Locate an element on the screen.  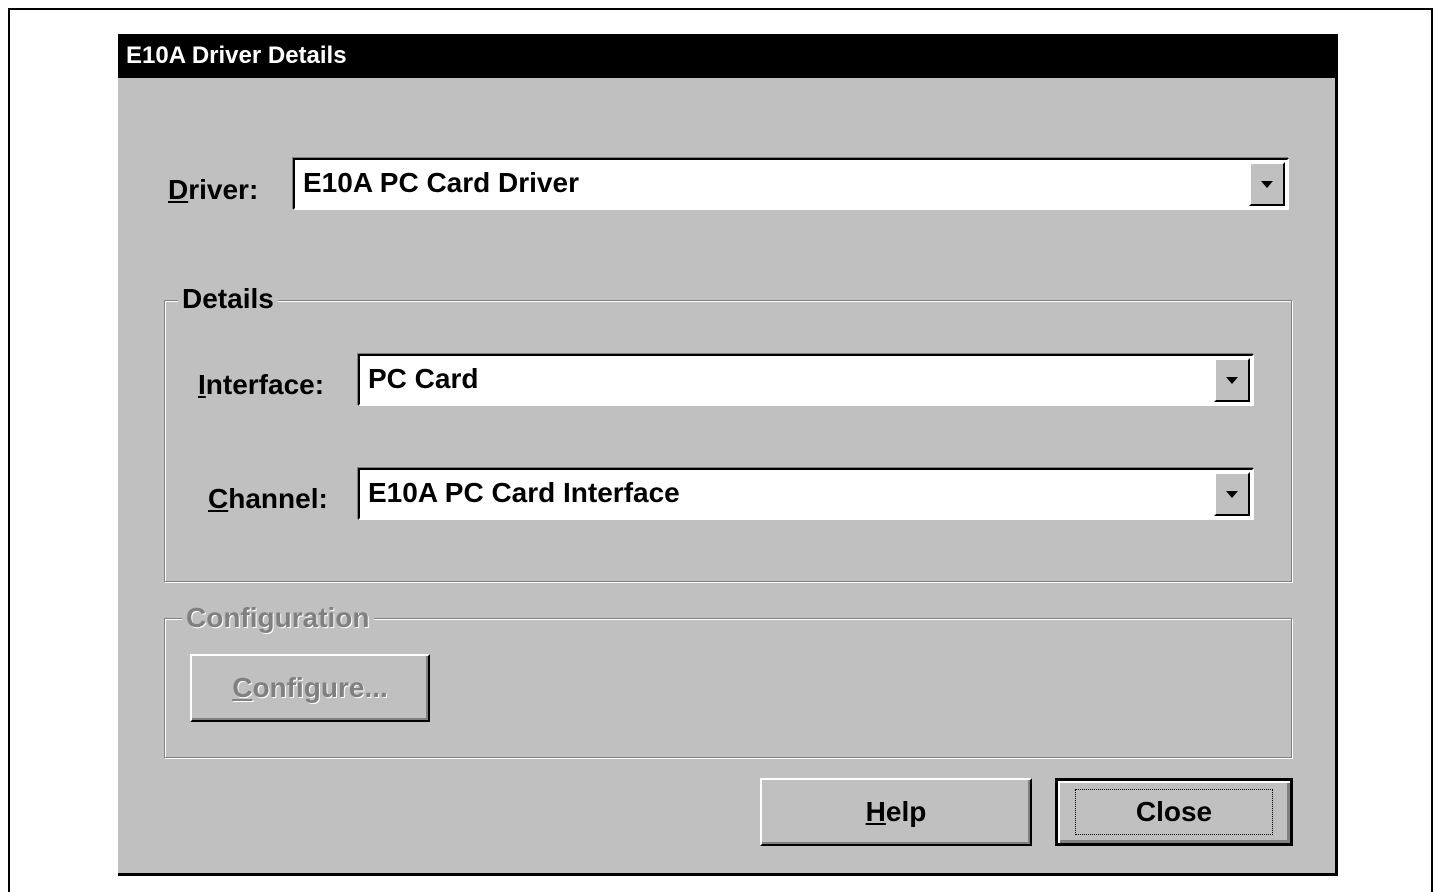
configure-accel: C is located at coordinates (242, 687).